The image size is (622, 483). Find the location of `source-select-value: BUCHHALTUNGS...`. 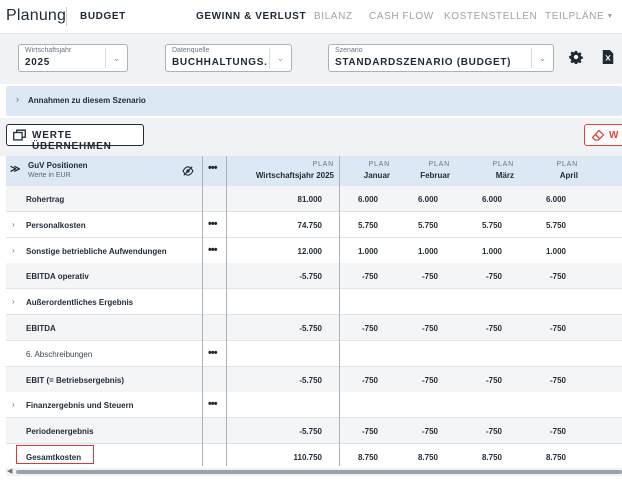

source-select-value: BUCHHALTUNGS... is located at coordinates (219, 62).